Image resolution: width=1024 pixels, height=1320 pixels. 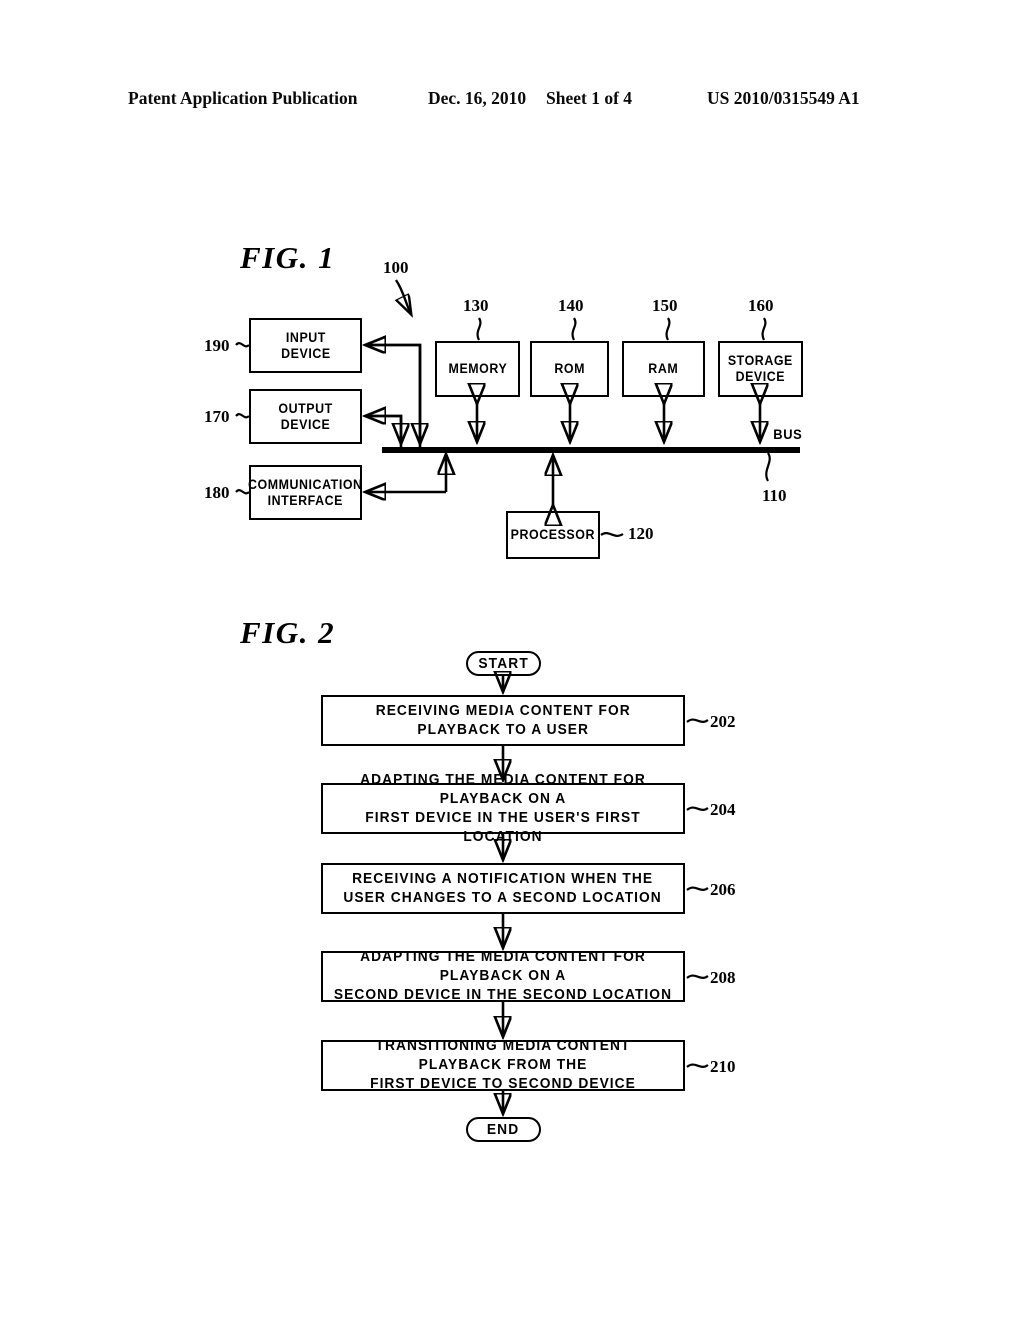 I want to click on diagram-box-communication-interface-label: COMMUNICATION INTERFACE, so click(x=305, y=492).